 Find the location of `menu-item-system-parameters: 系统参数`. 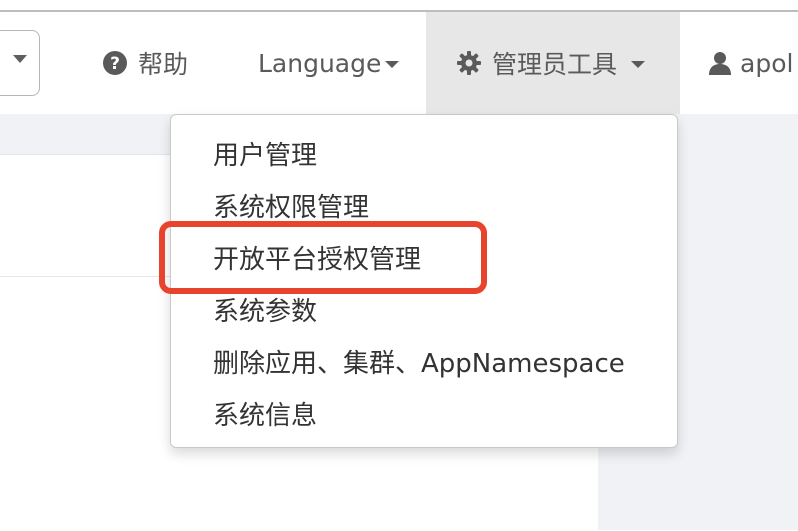

menu-item-system-parameters: 系统参数 is located at coordinates (265, 309).